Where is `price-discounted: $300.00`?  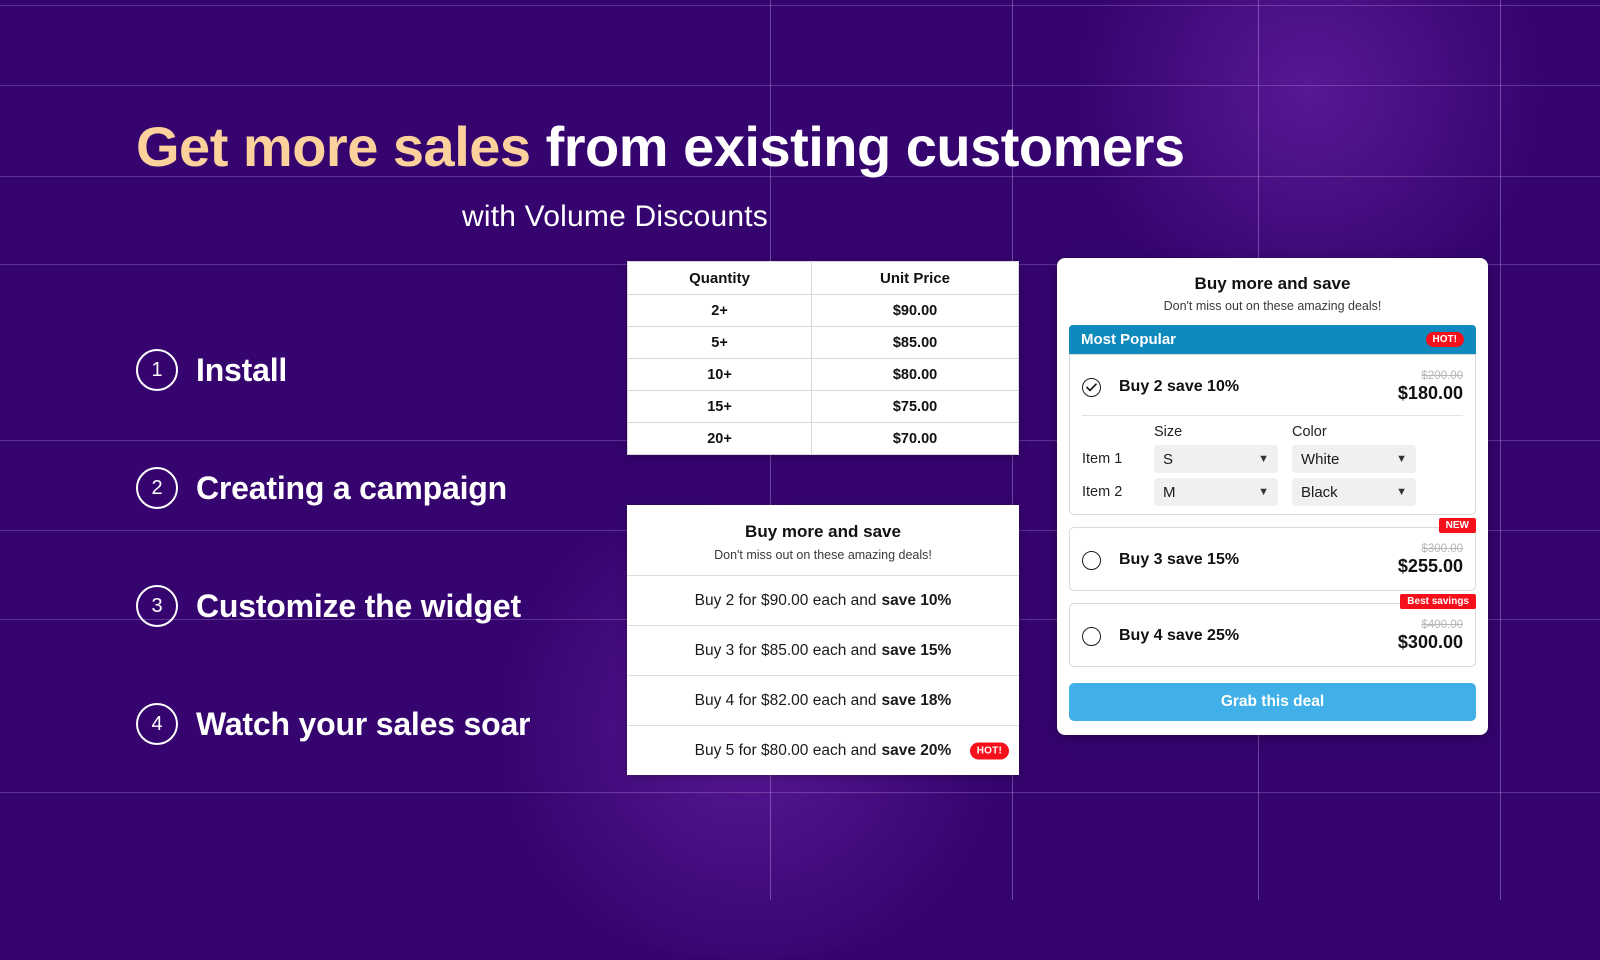
price-discounted: $300.00 is located at coordinates (1430, 642).